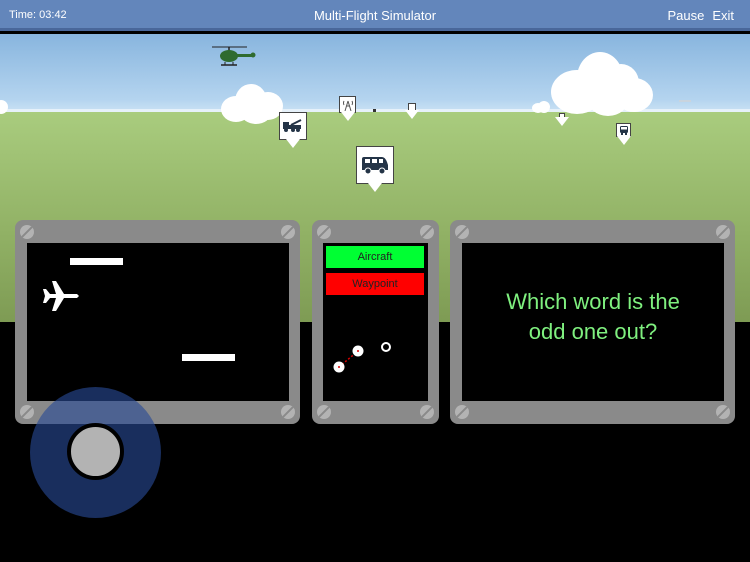 The width and height of the screenshot is (750, 562). What do you see at coordinates (593, 331) in the screenshot?
I see `question-line: odd one out?` at bounding box center [593, 331].